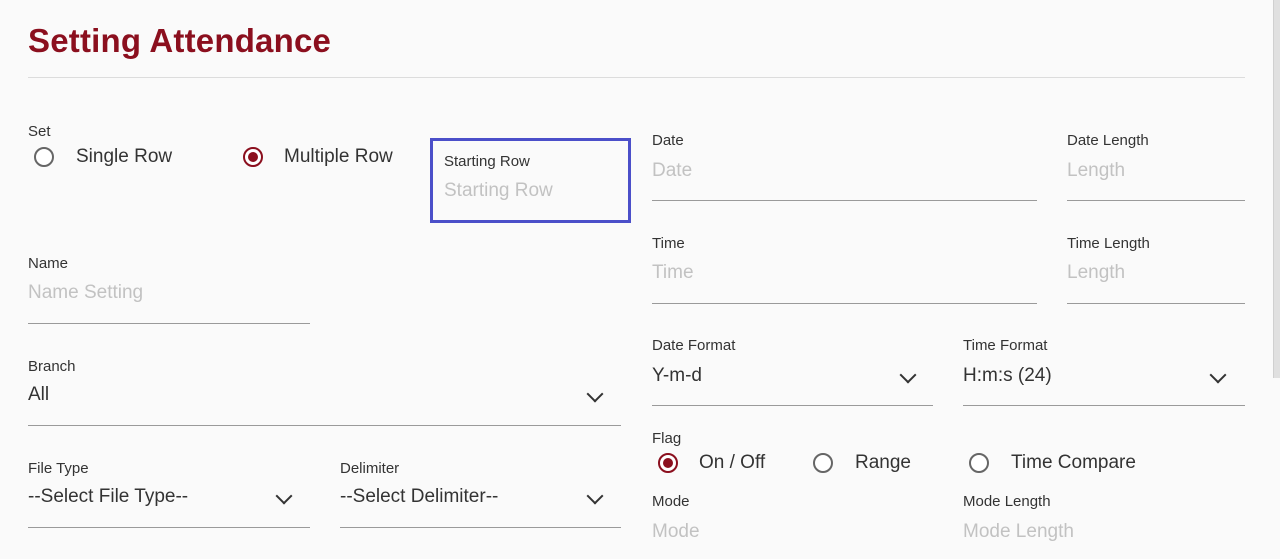  Describe the element at coordinates (108, 496) in the screenshot. I see `file-type-value: --Select File Type--` at that location.